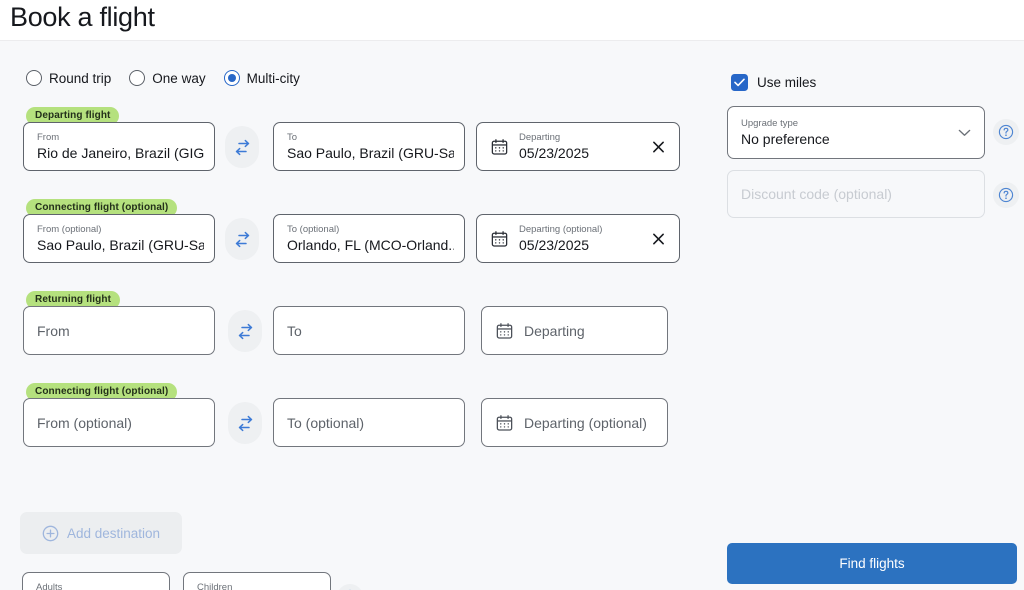  Describe the element at coordinates (84, 422) in the screenshot. I see `field-placeholder: From (optional)` at that location.